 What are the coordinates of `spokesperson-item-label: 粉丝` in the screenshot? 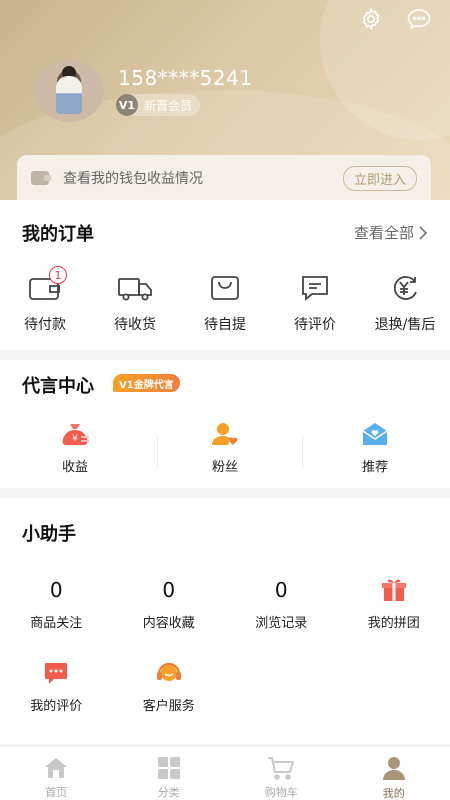 It's located at (224, 467).